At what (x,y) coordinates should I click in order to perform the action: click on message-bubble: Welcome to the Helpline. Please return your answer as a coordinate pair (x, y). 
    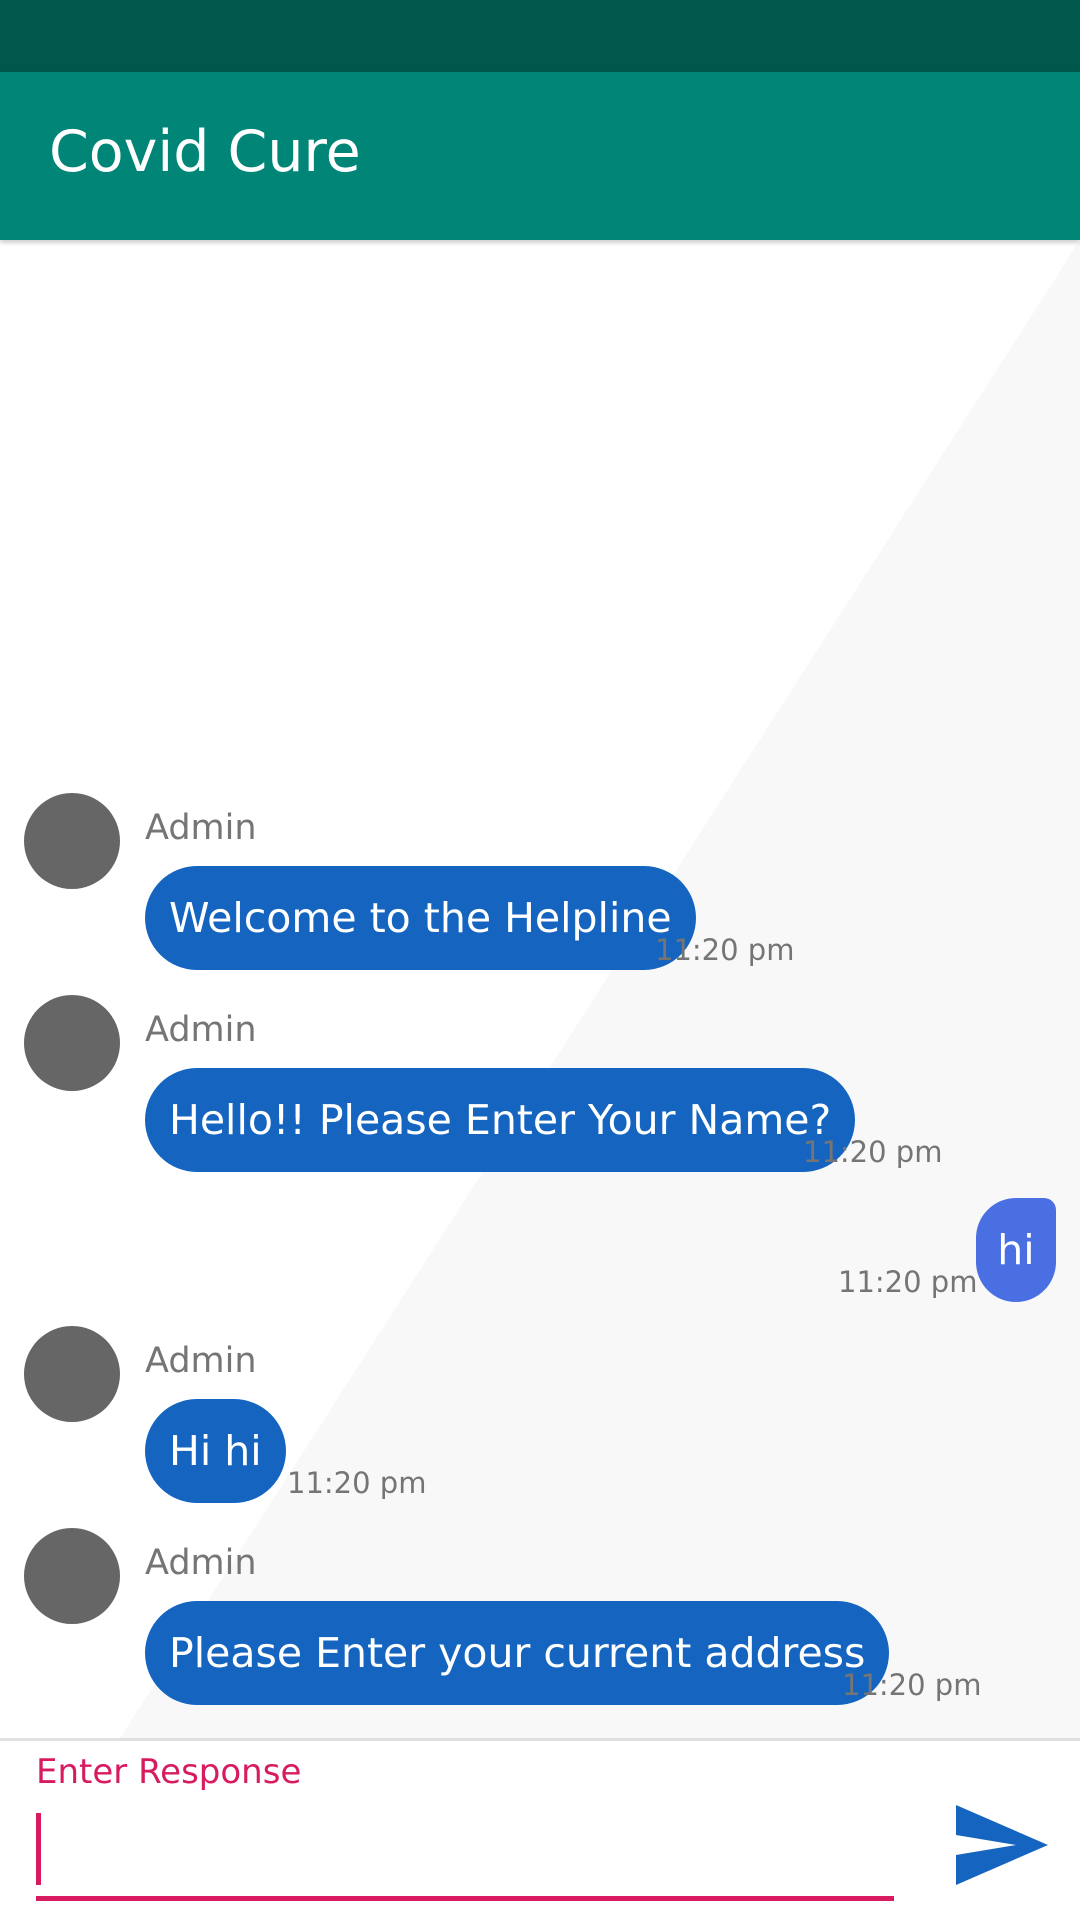
    Looking at the image, I should click on (420, 918).